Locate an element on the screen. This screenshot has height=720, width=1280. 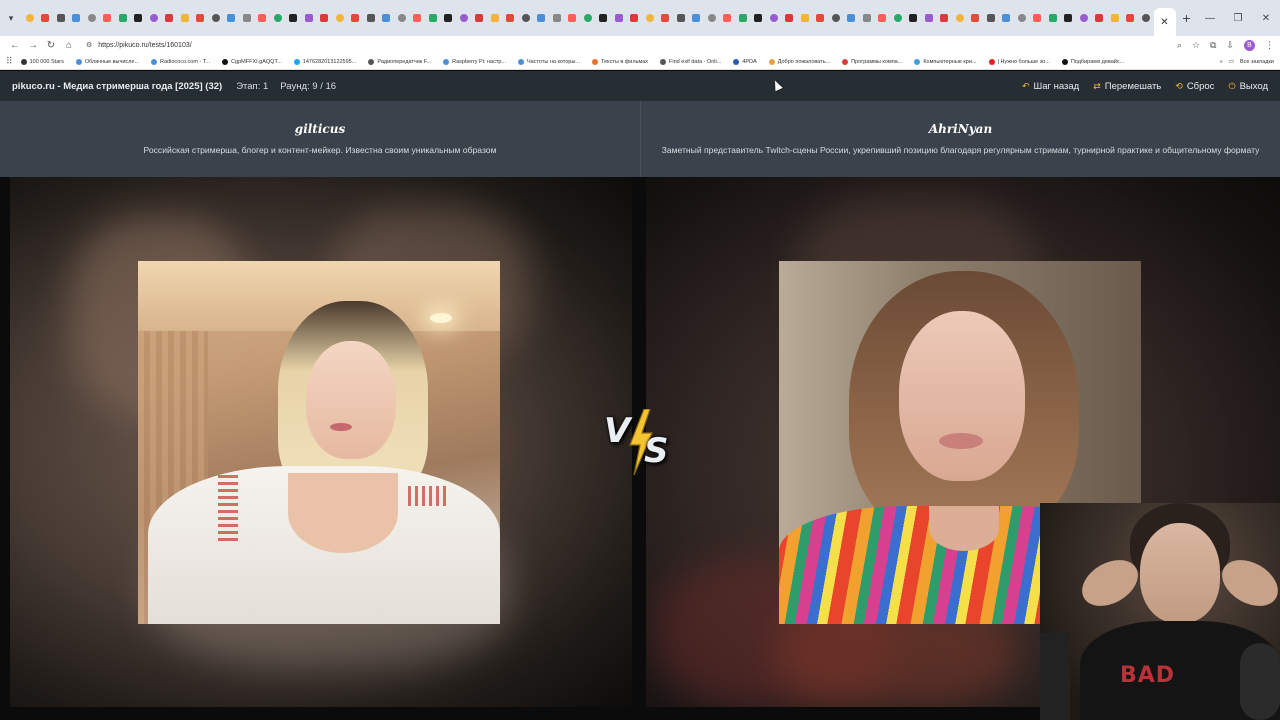
url-field: ⚙ https://pikuco.ru/tests/160103/ is located at coordinates (631, 45).